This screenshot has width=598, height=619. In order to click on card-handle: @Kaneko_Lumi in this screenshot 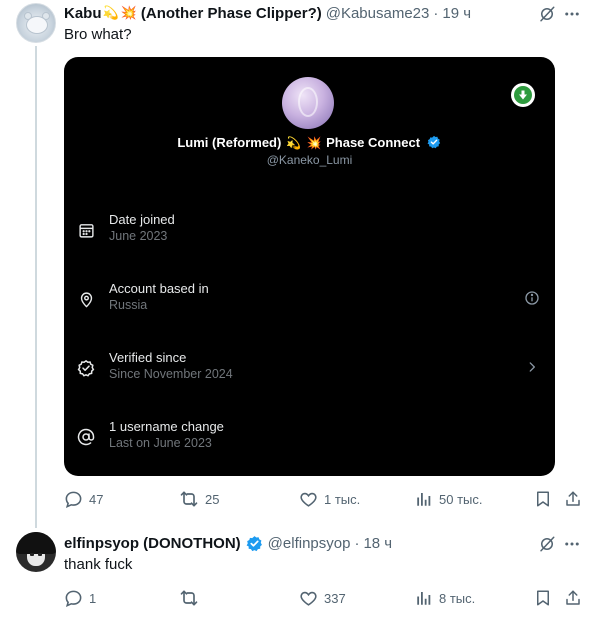, I will do `click(309, 160)`.